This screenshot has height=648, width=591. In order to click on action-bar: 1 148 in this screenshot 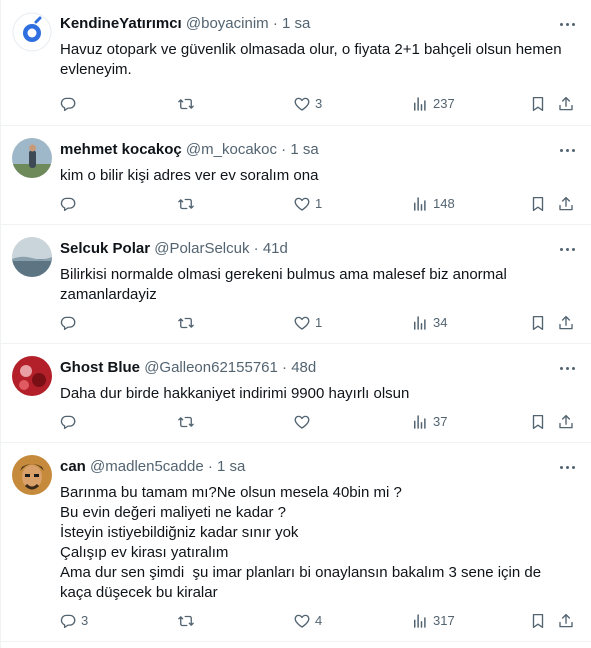, I will do `click(324, 204)`.